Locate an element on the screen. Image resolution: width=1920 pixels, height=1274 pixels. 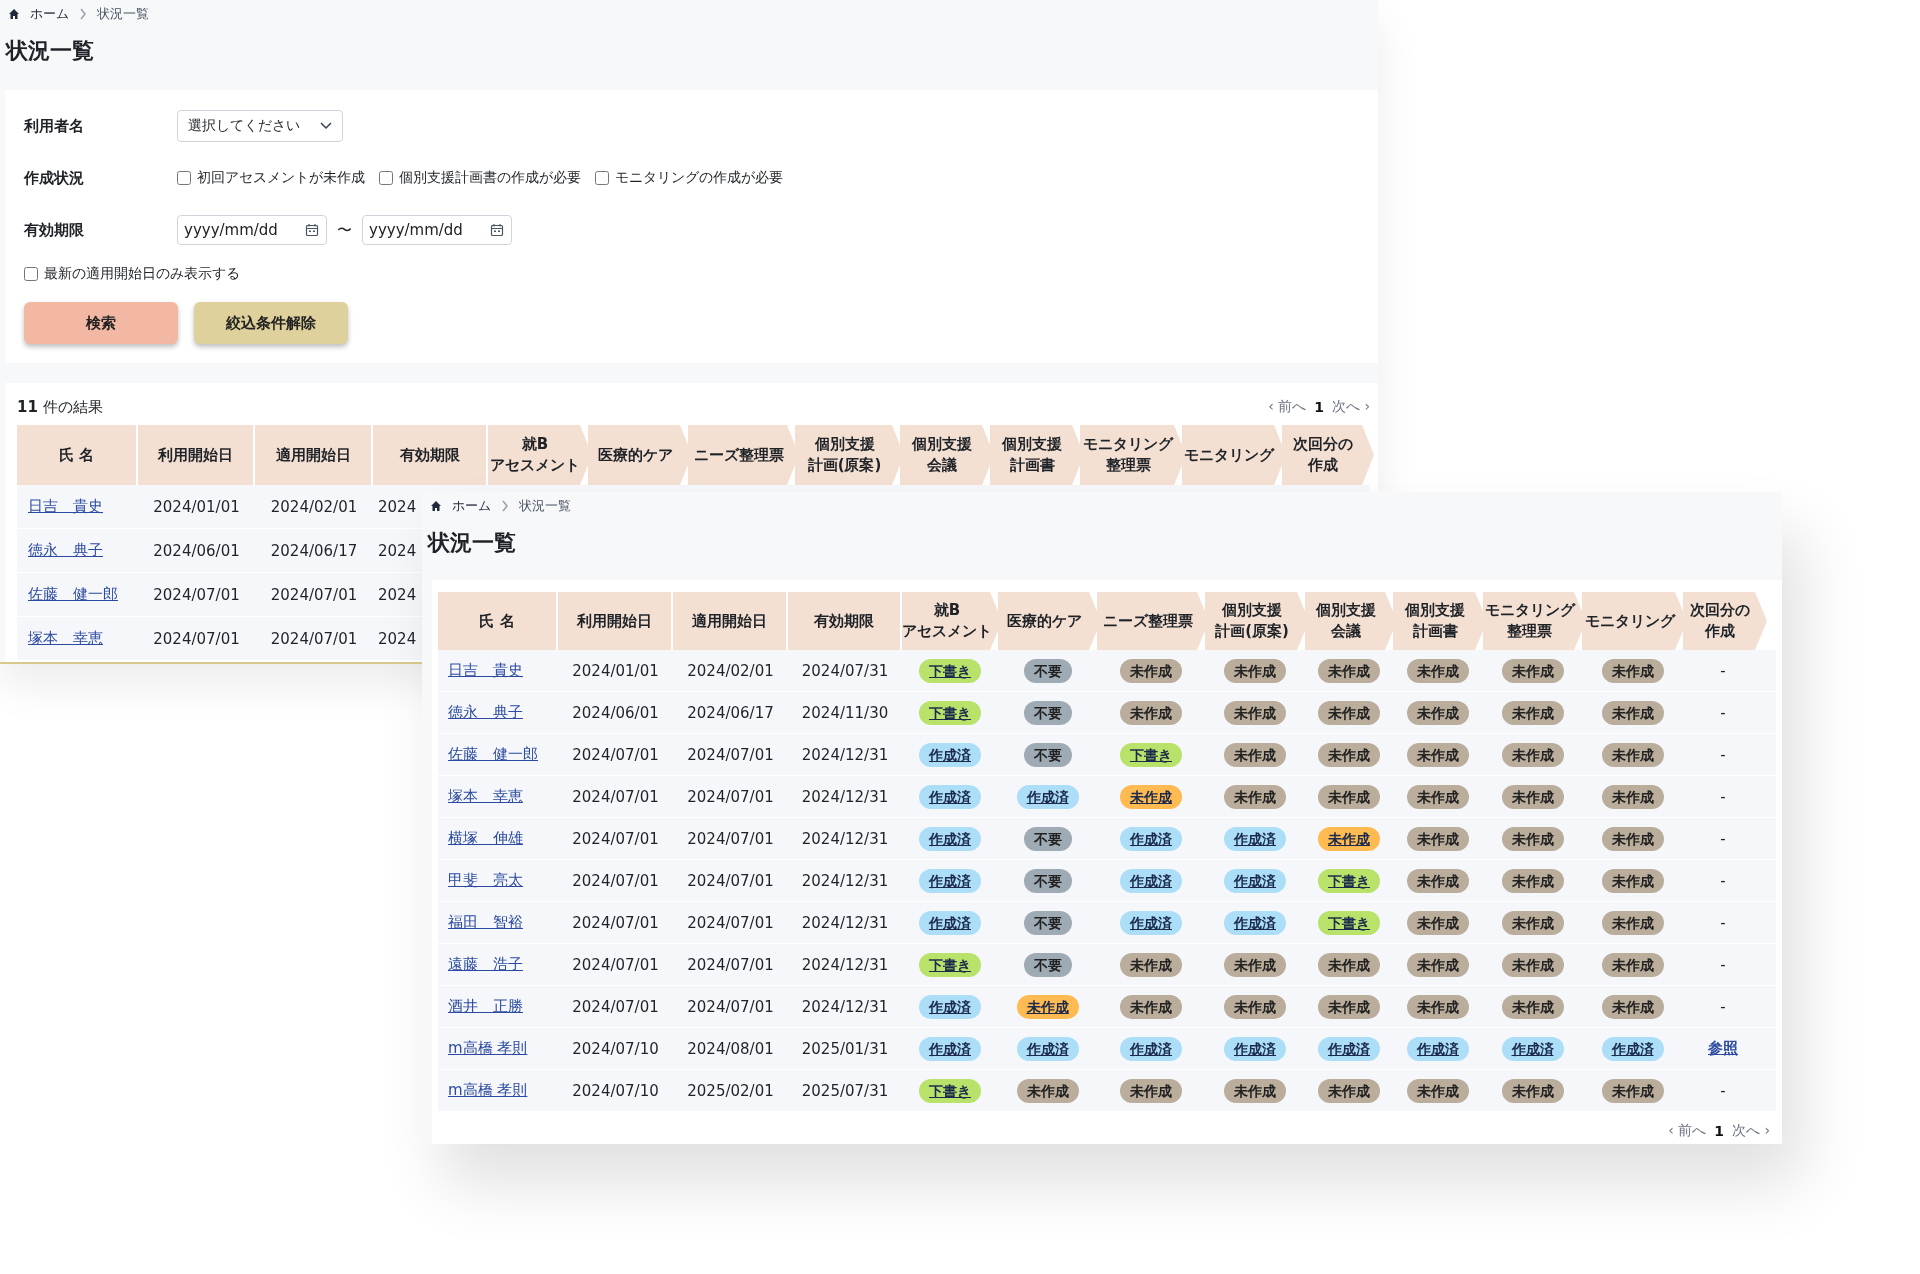
clear-button: 絞込条件解除 is located at coordinates (271, 323).